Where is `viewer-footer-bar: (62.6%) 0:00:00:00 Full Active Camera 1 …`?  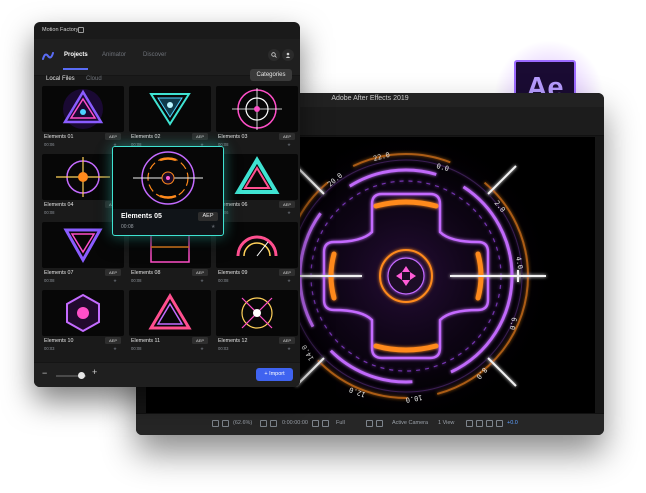 viewer-footer-bar: (62.6%) 0:00:00:00 Full Active Camera 1 … is located at coordinates (370, 424).